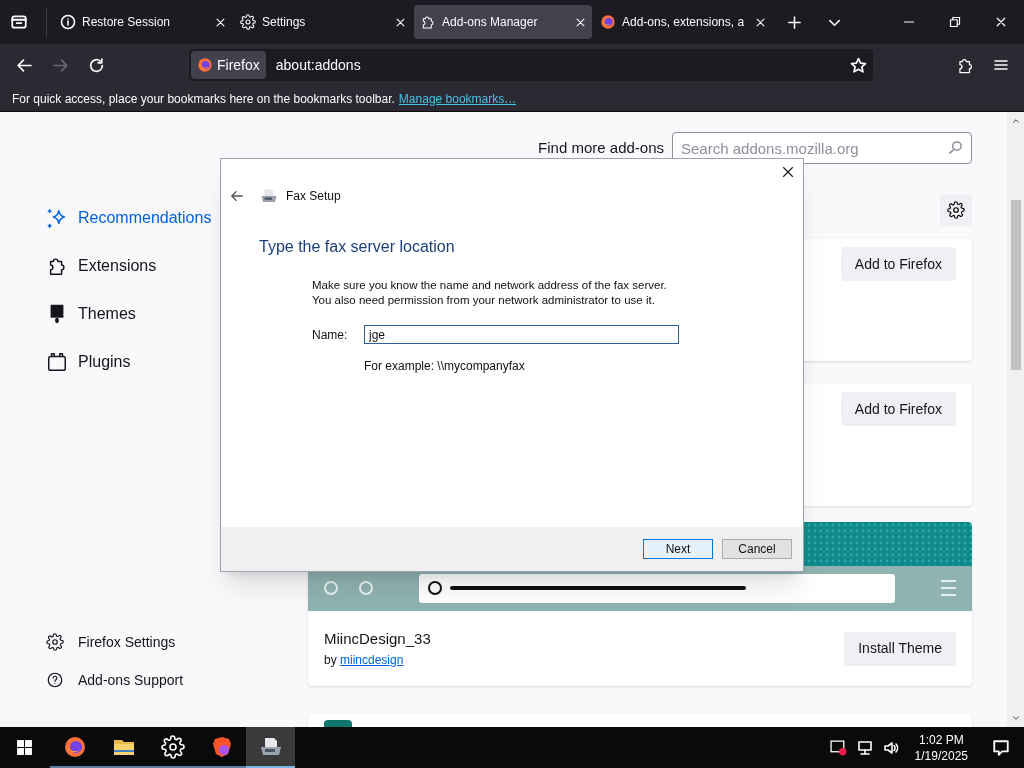  I want to click on sidebar-item: Themes, so click(177, 314).